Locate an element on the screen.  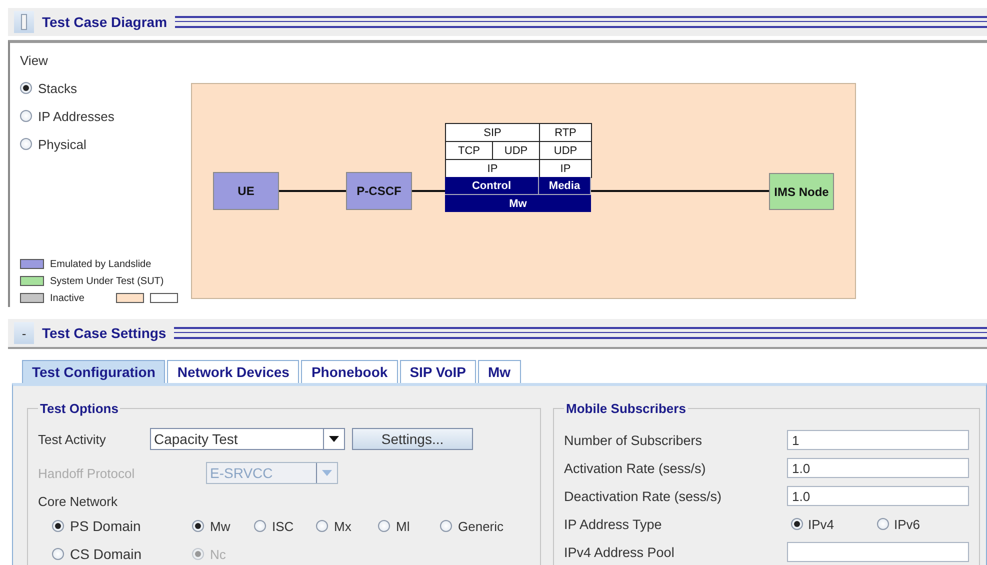
tab: Phonebook is located at coordinates (349, 371).